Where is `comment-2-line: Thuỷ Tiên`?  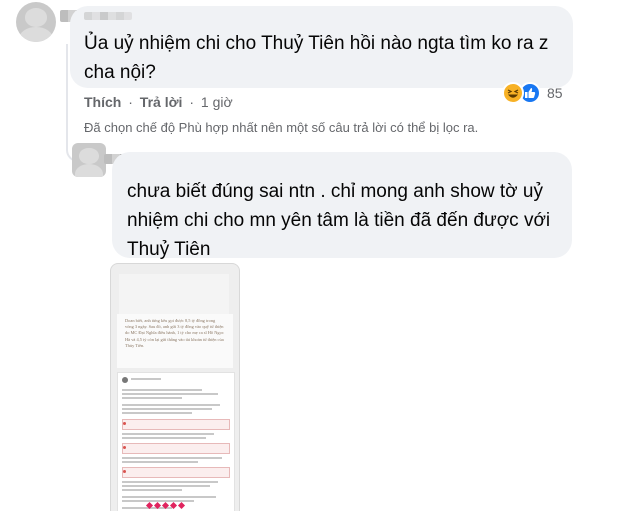
comment-2-line: Thuỷ Tiên is located at coordinates (169, 249).